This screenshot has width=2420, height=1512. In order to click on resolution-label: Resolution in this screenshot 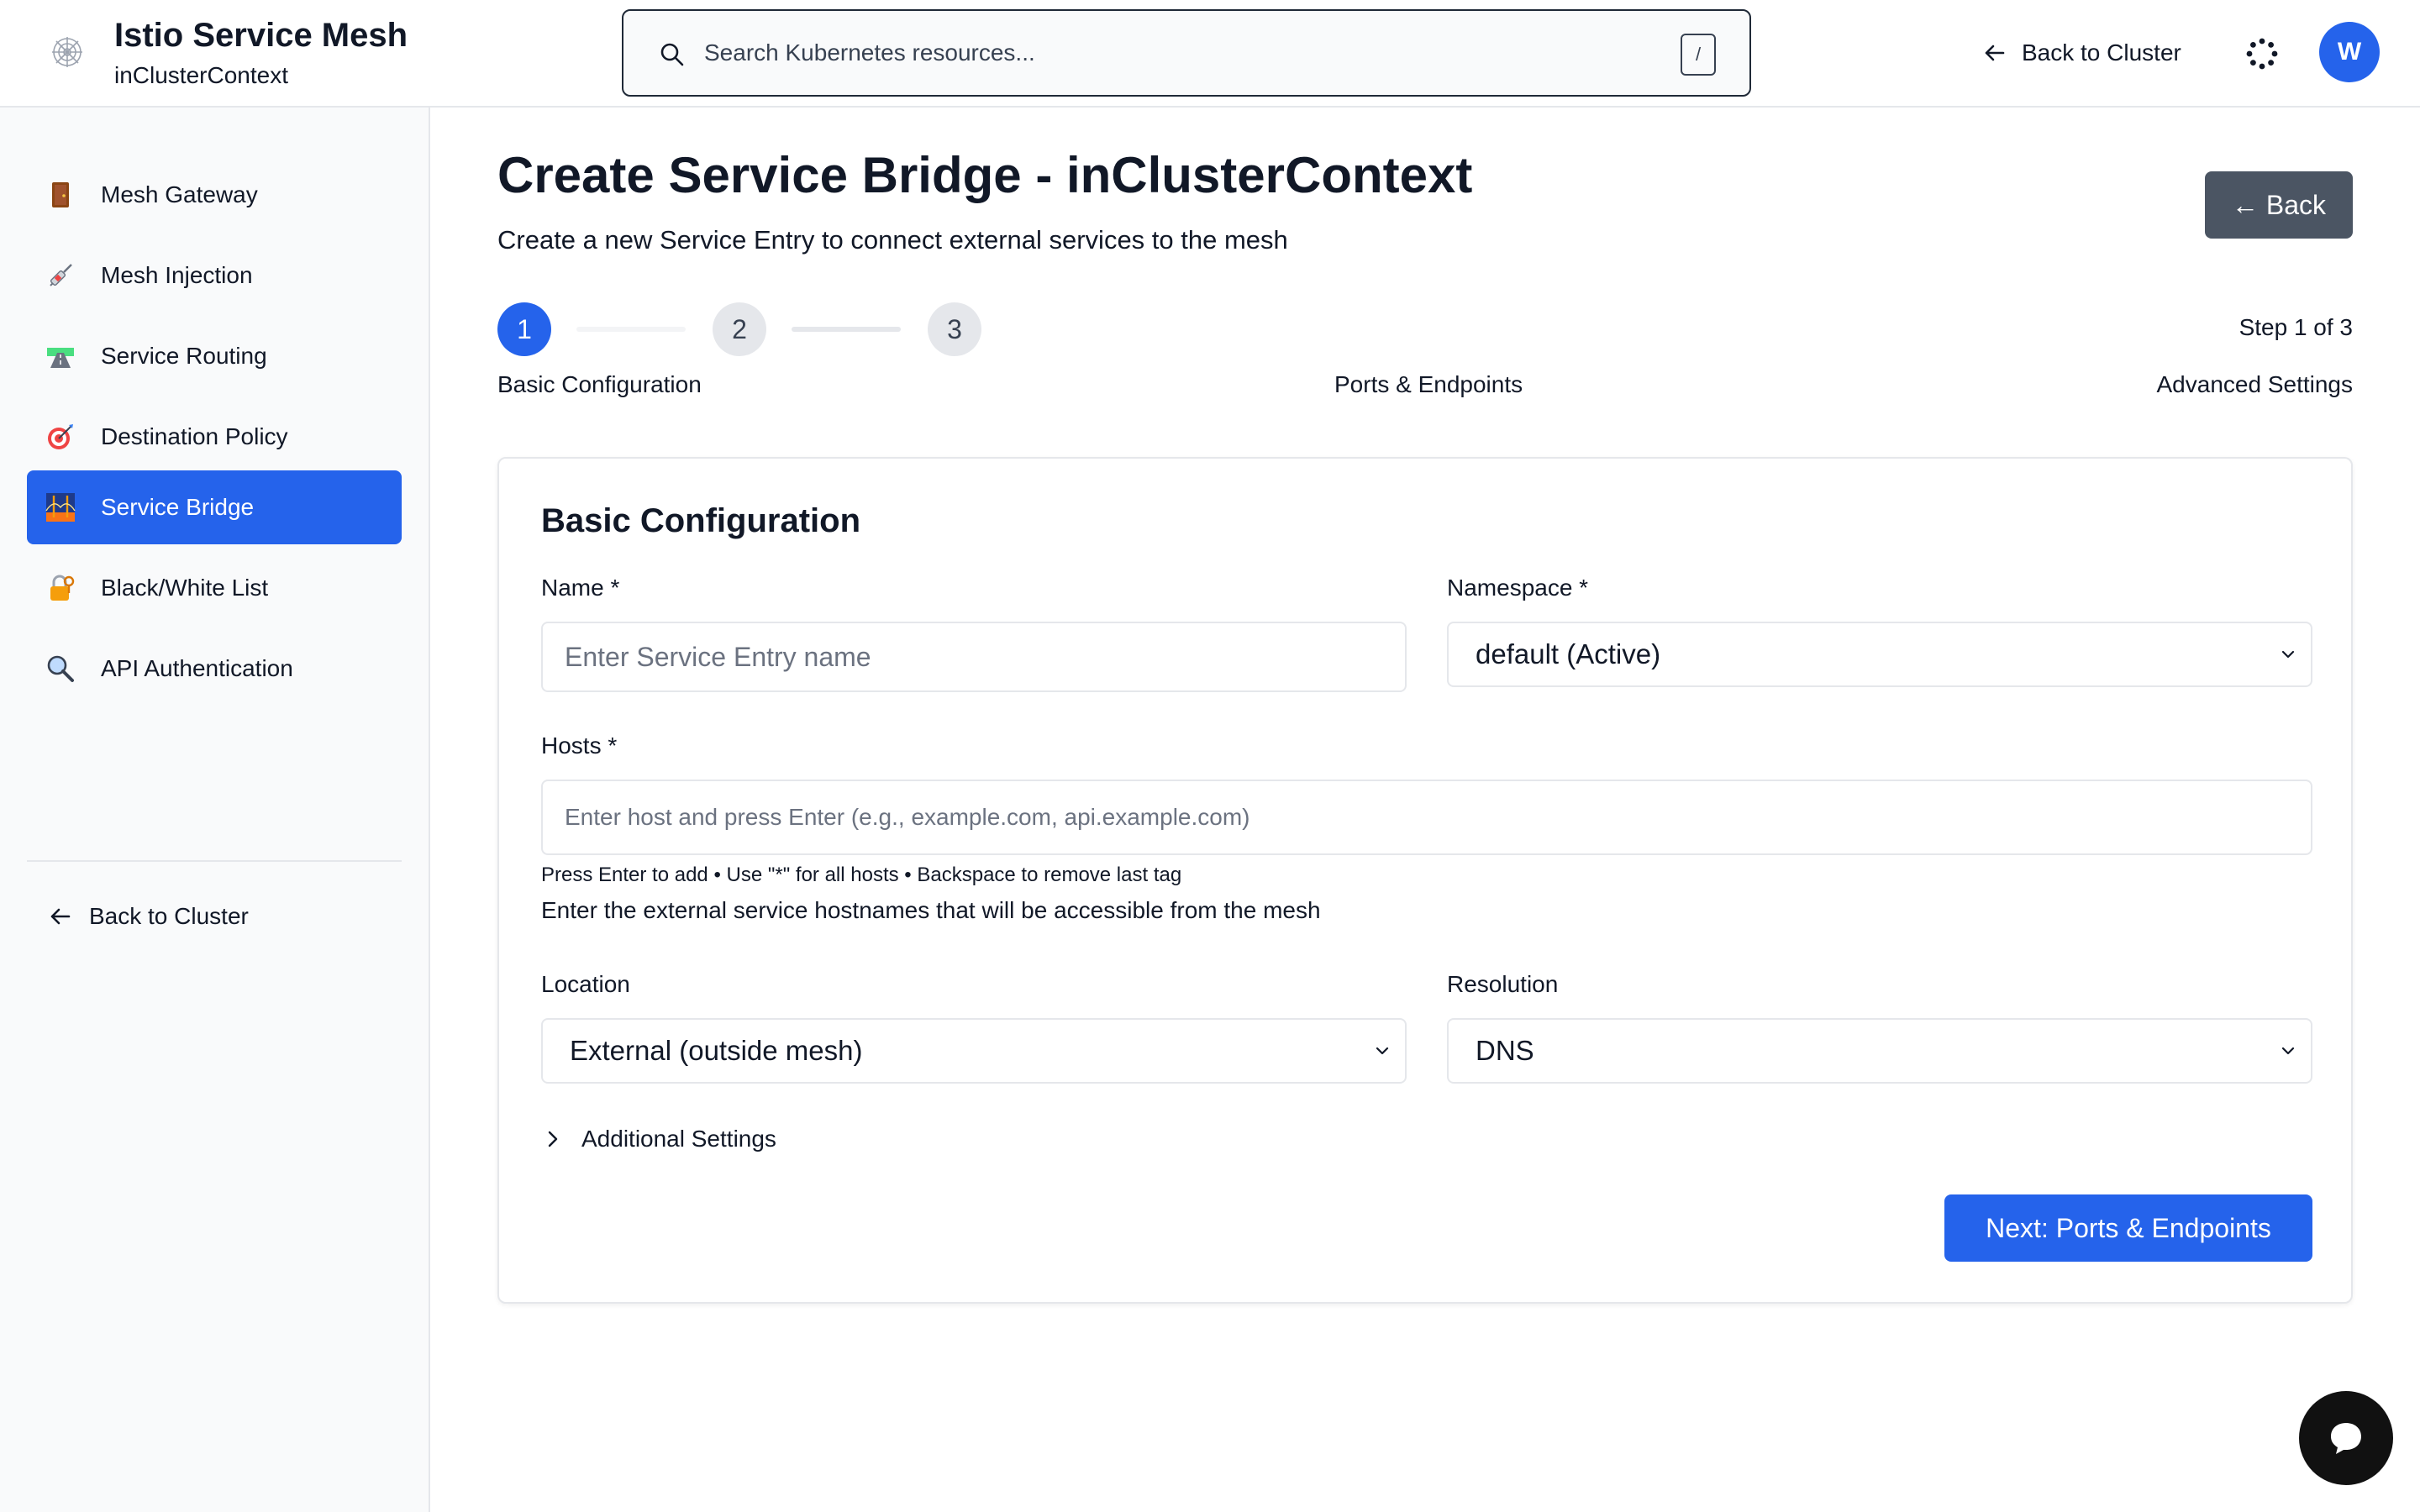, I will do `click(1503, 984)`.